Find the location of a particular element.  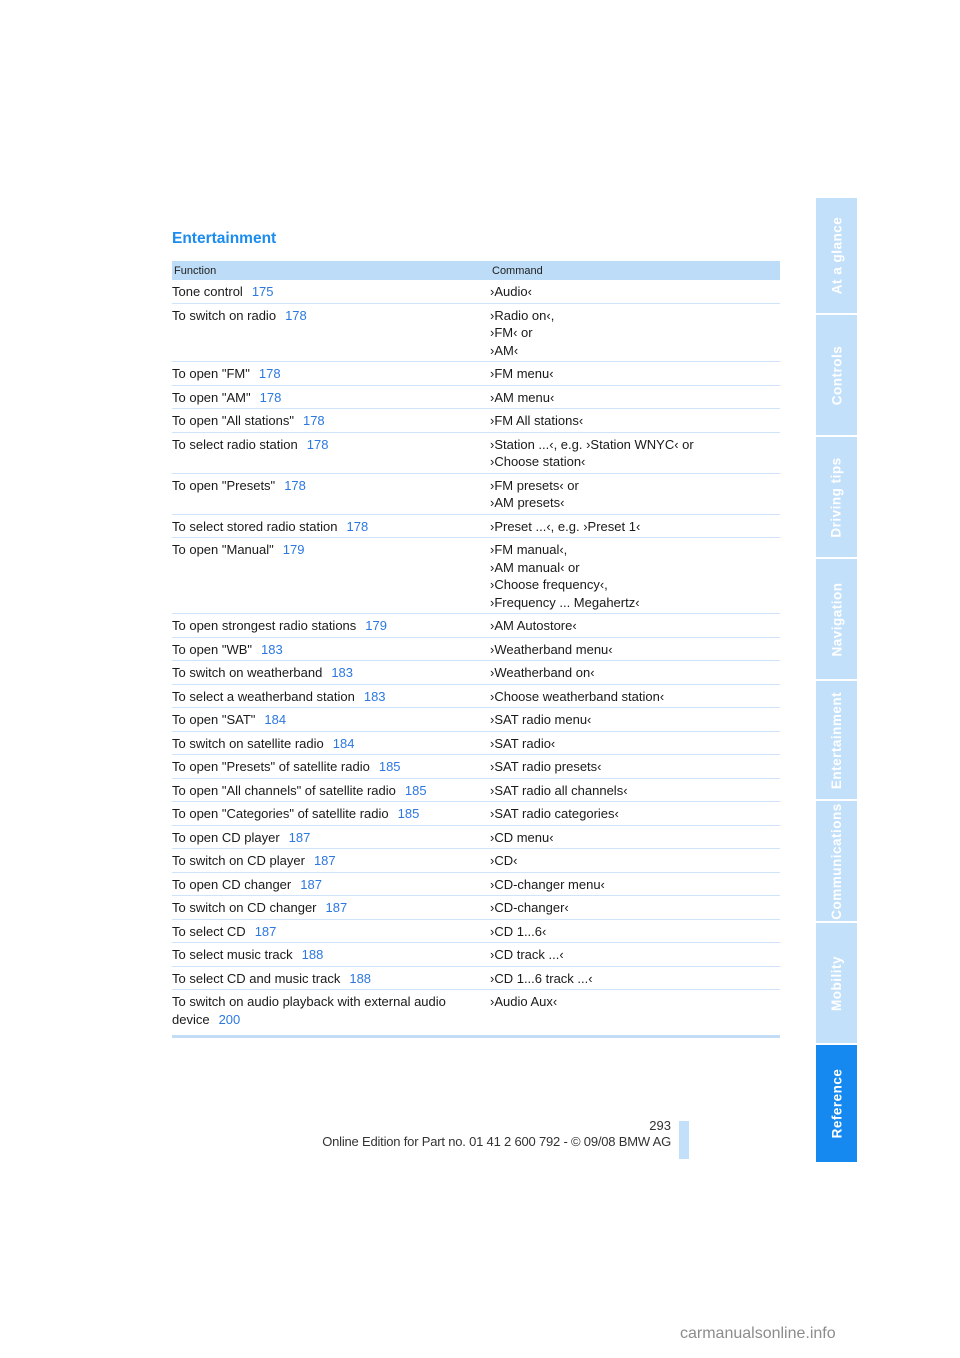

sidebar-tab-entertainment: Entertainment is located at coordinates (836, 740).